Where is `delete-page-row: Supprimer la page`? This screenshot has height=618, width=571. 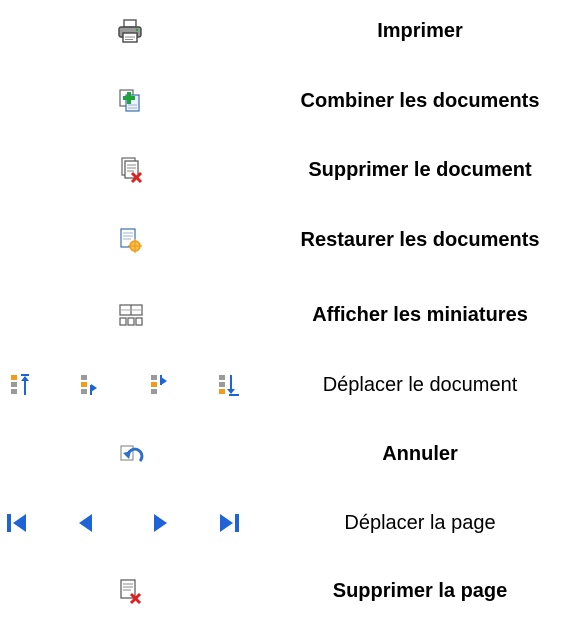 delete-page-row: Supprimer la page is located at coordinates (285, 591).